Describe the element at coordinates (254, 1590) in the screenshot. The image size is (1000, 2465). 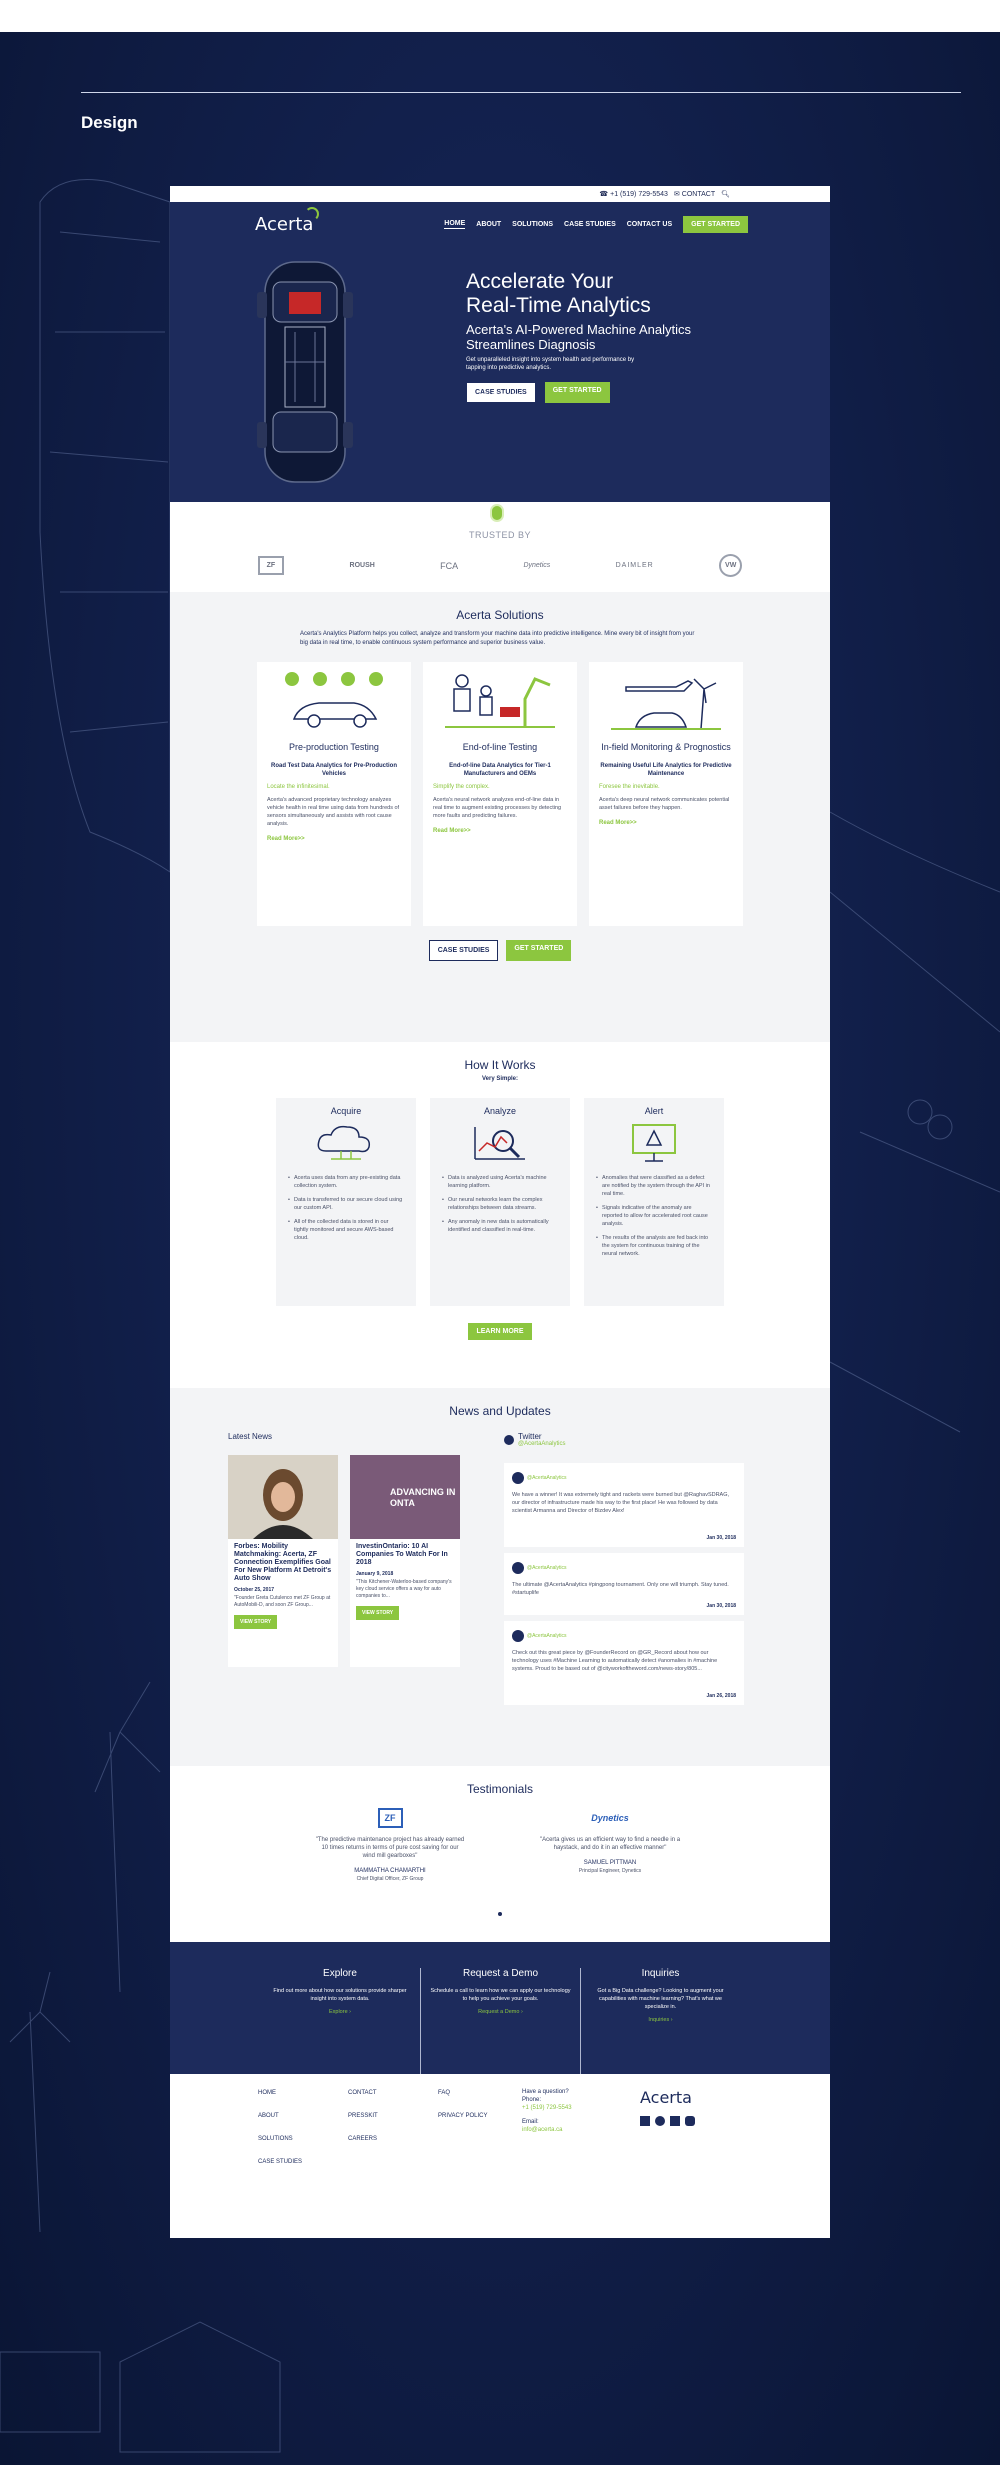
I see `news-date: October 25, 2017` at that location.